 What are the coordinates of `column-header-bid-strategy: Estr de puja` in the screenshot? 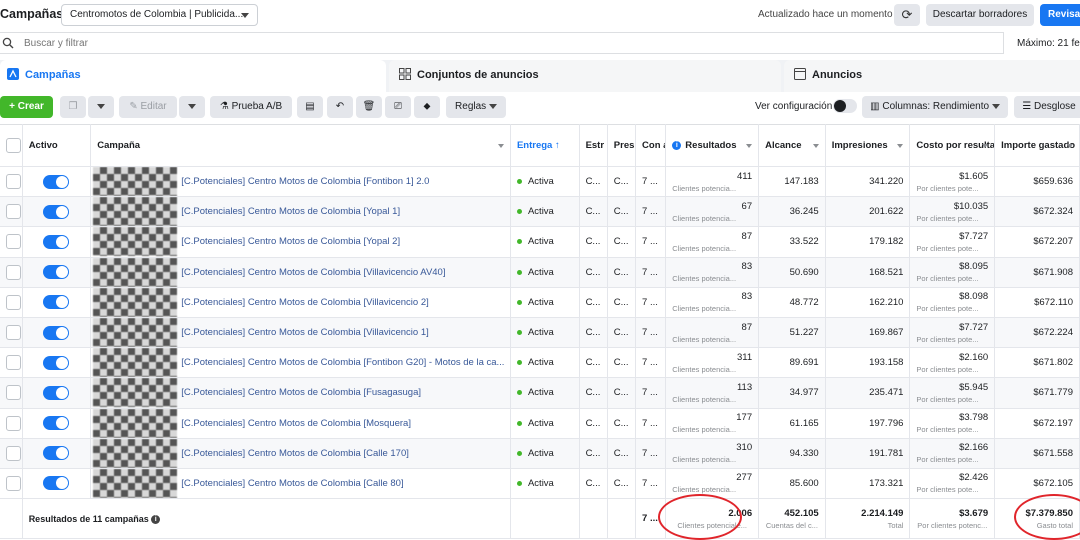 It's located at (593, 145).